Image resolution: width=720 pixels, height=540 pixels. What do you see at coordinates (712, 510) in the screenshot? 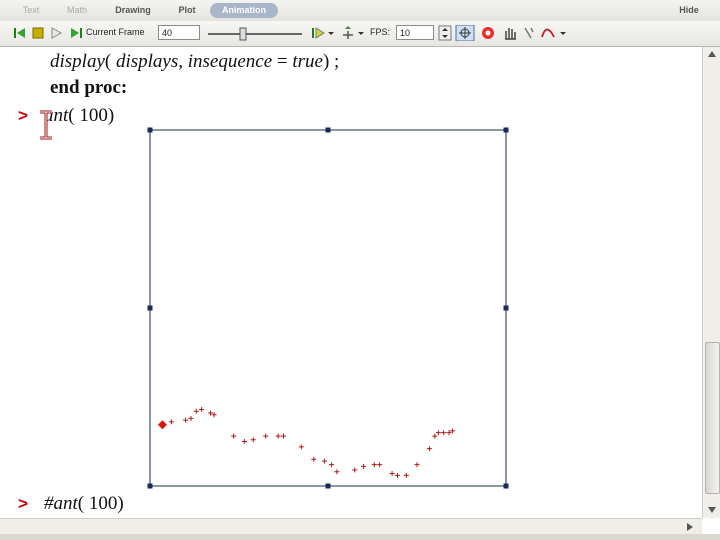
I see `scroll-down-icon` at bounding box center [712, 510].